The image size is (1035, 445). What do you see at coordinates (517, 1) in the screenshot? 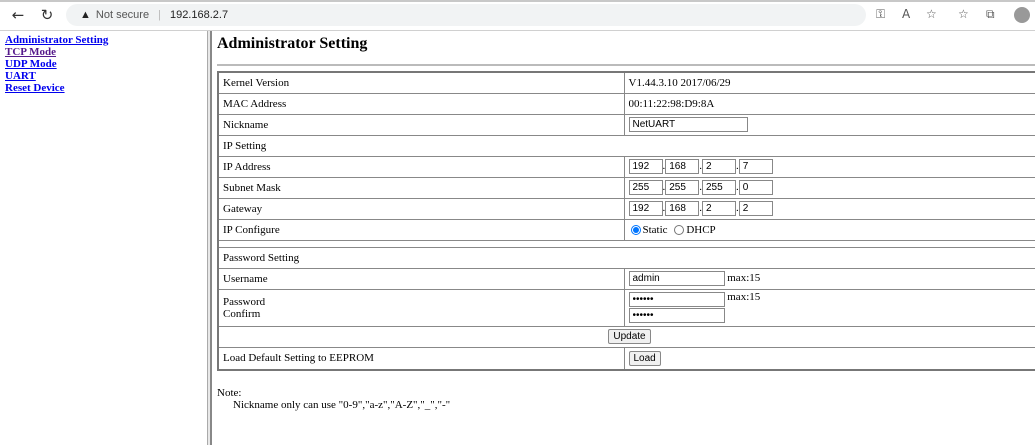
I see `tab-strip` at bounding box center [517, 1].